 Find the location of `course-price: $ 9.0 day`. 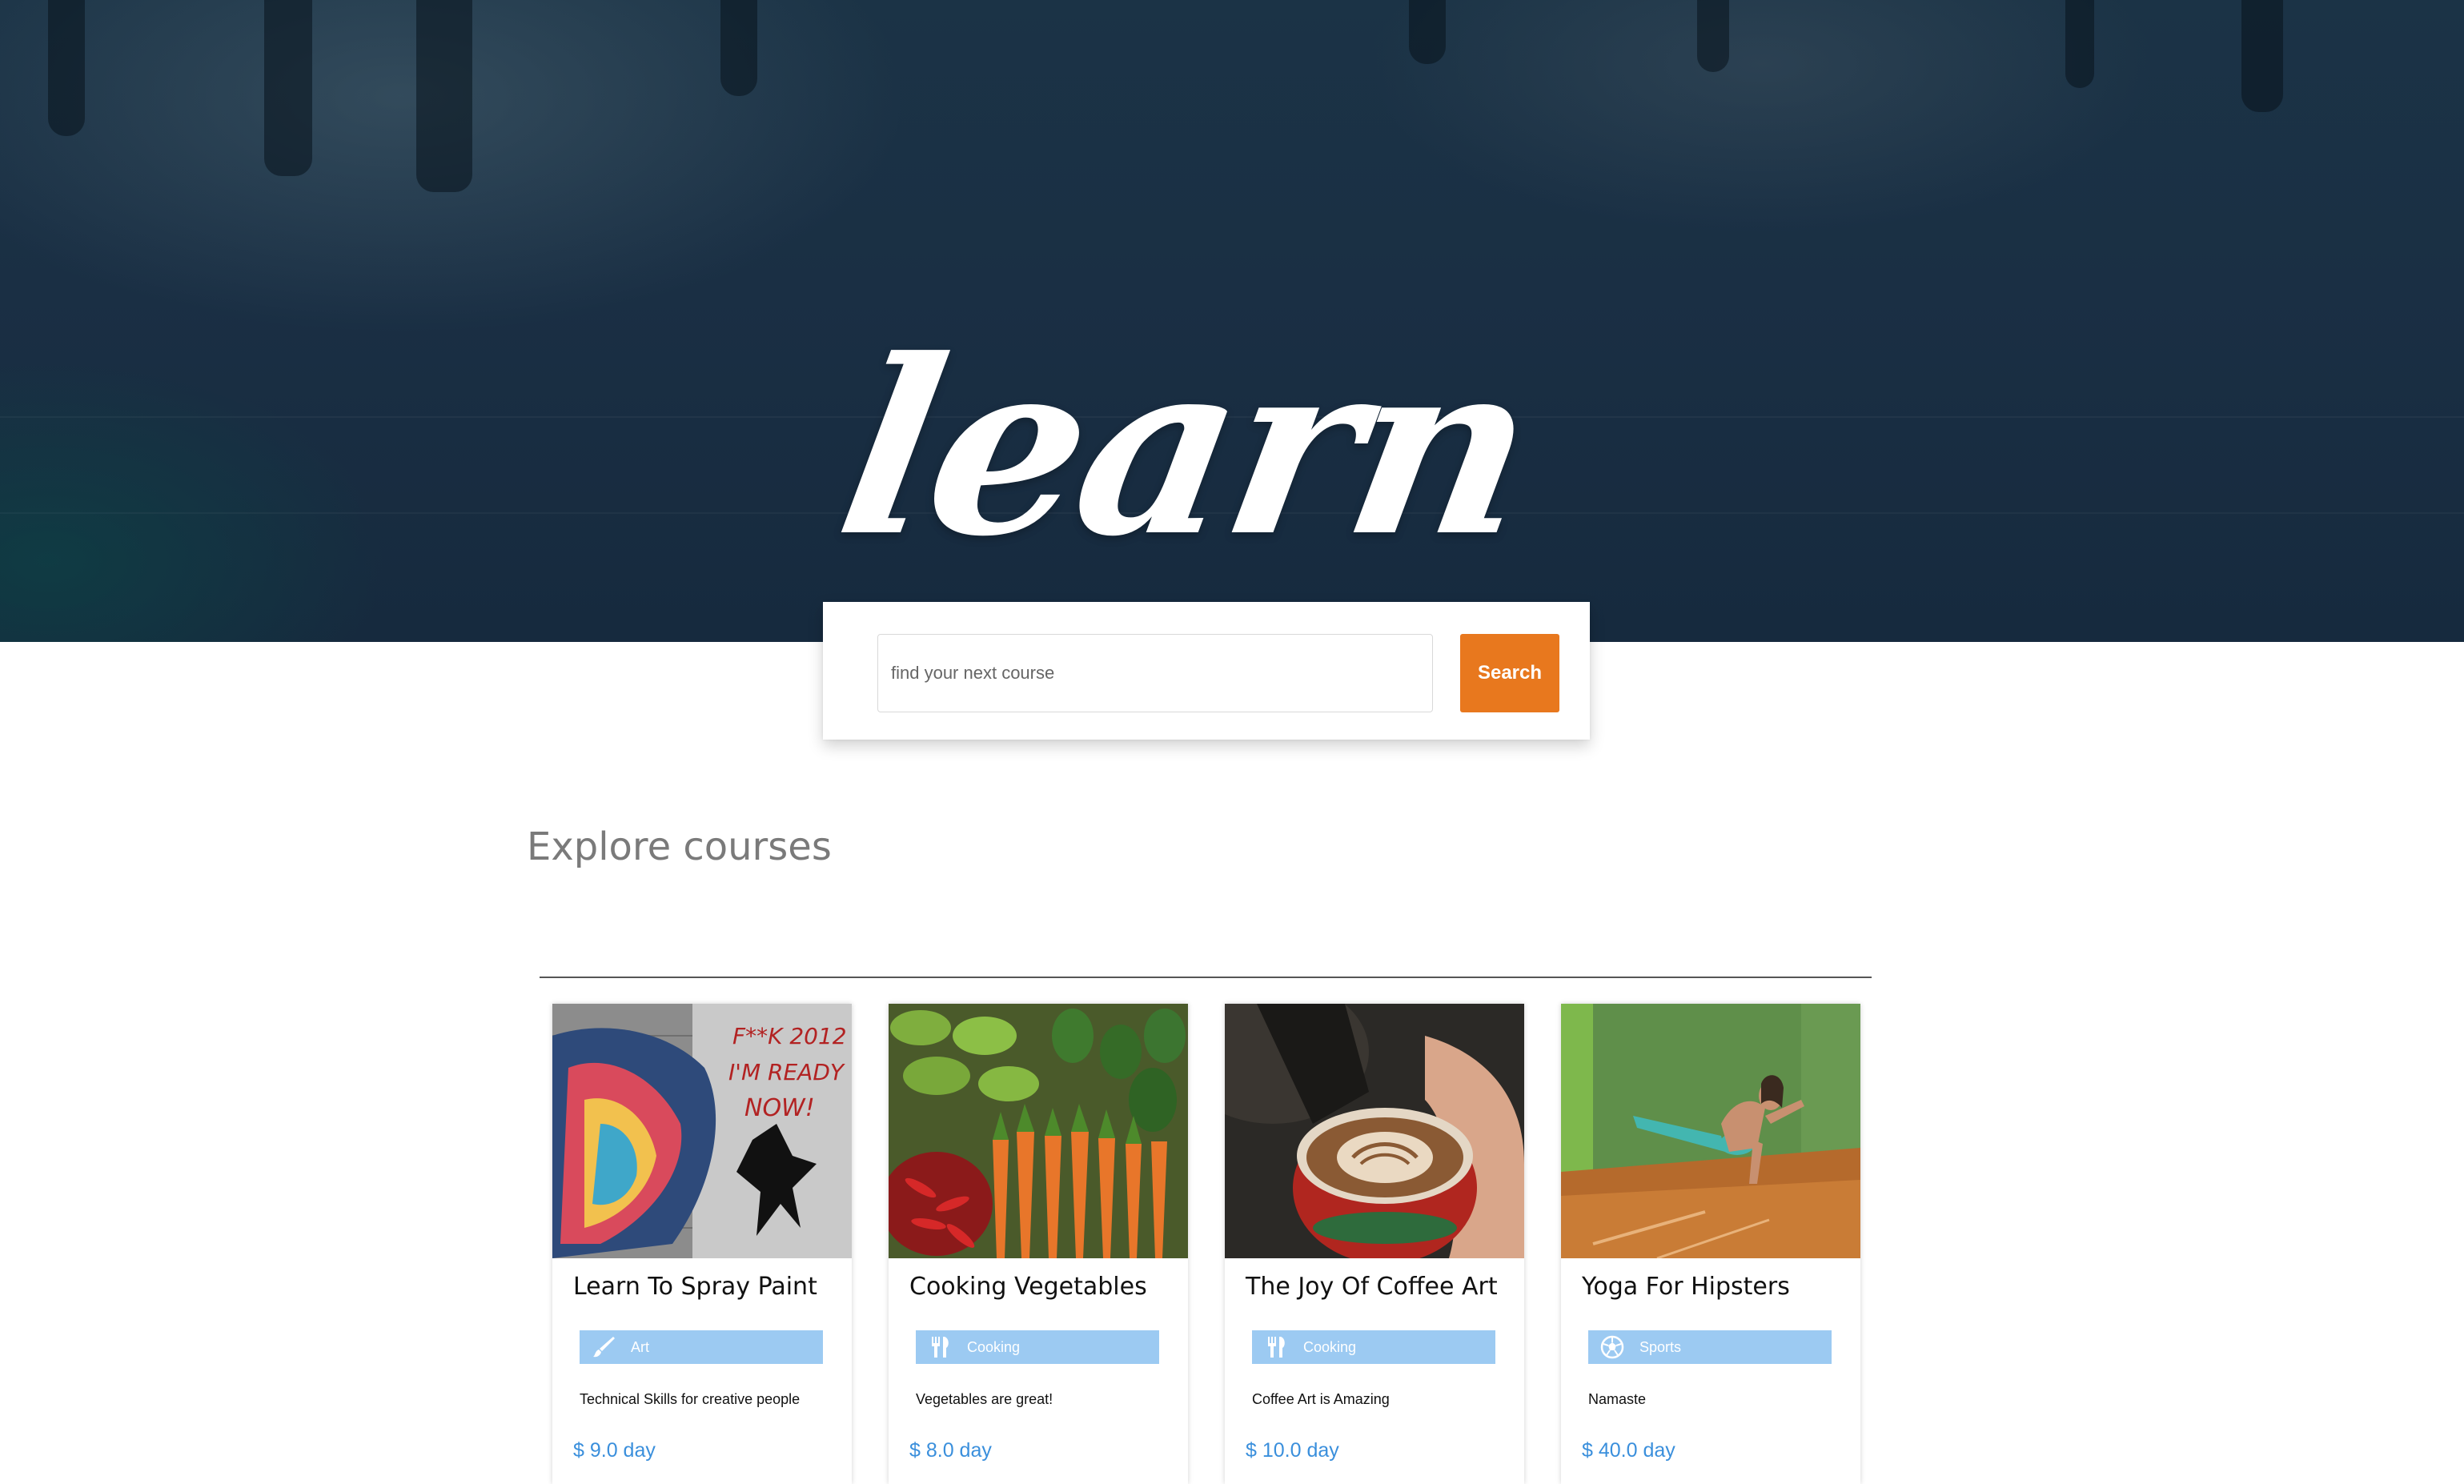

course-price: $ 9.0 day is located at coordinates (615, 1450).